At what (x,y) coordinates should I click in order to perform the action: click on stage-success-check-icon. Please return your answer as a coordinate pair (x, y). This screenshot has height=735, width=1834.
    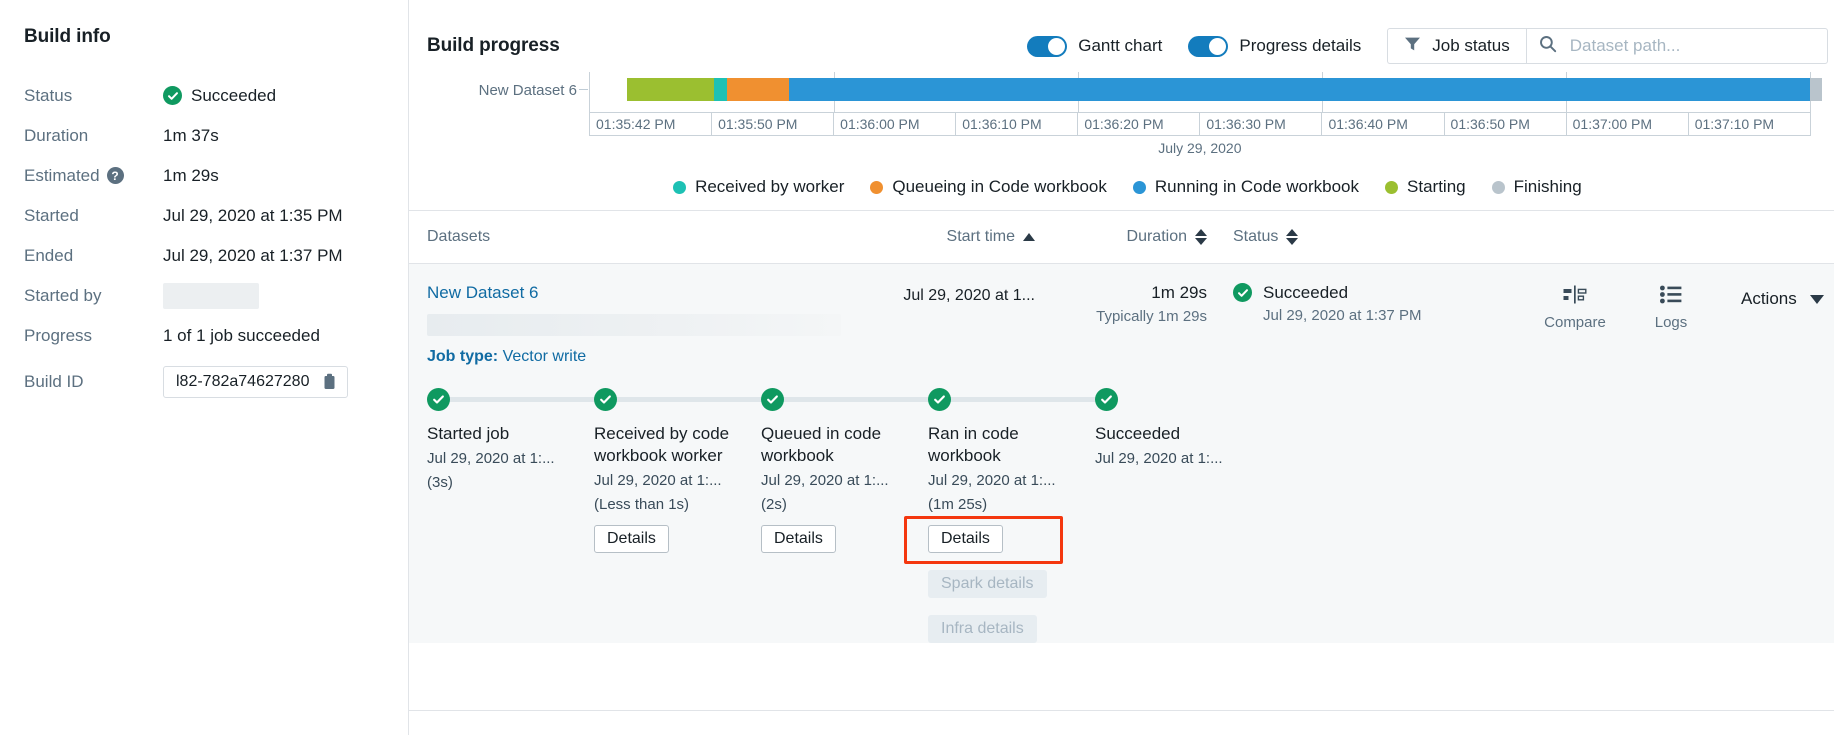
    Looking at the image, I should click on (939, 399).